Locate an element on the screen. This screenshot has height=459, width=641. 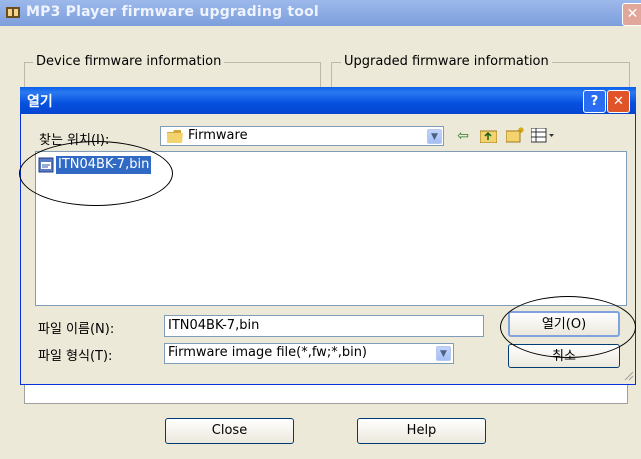
upgraded-firmware-group-label: Upgraded firmware information is located at coordinates (446, 61).